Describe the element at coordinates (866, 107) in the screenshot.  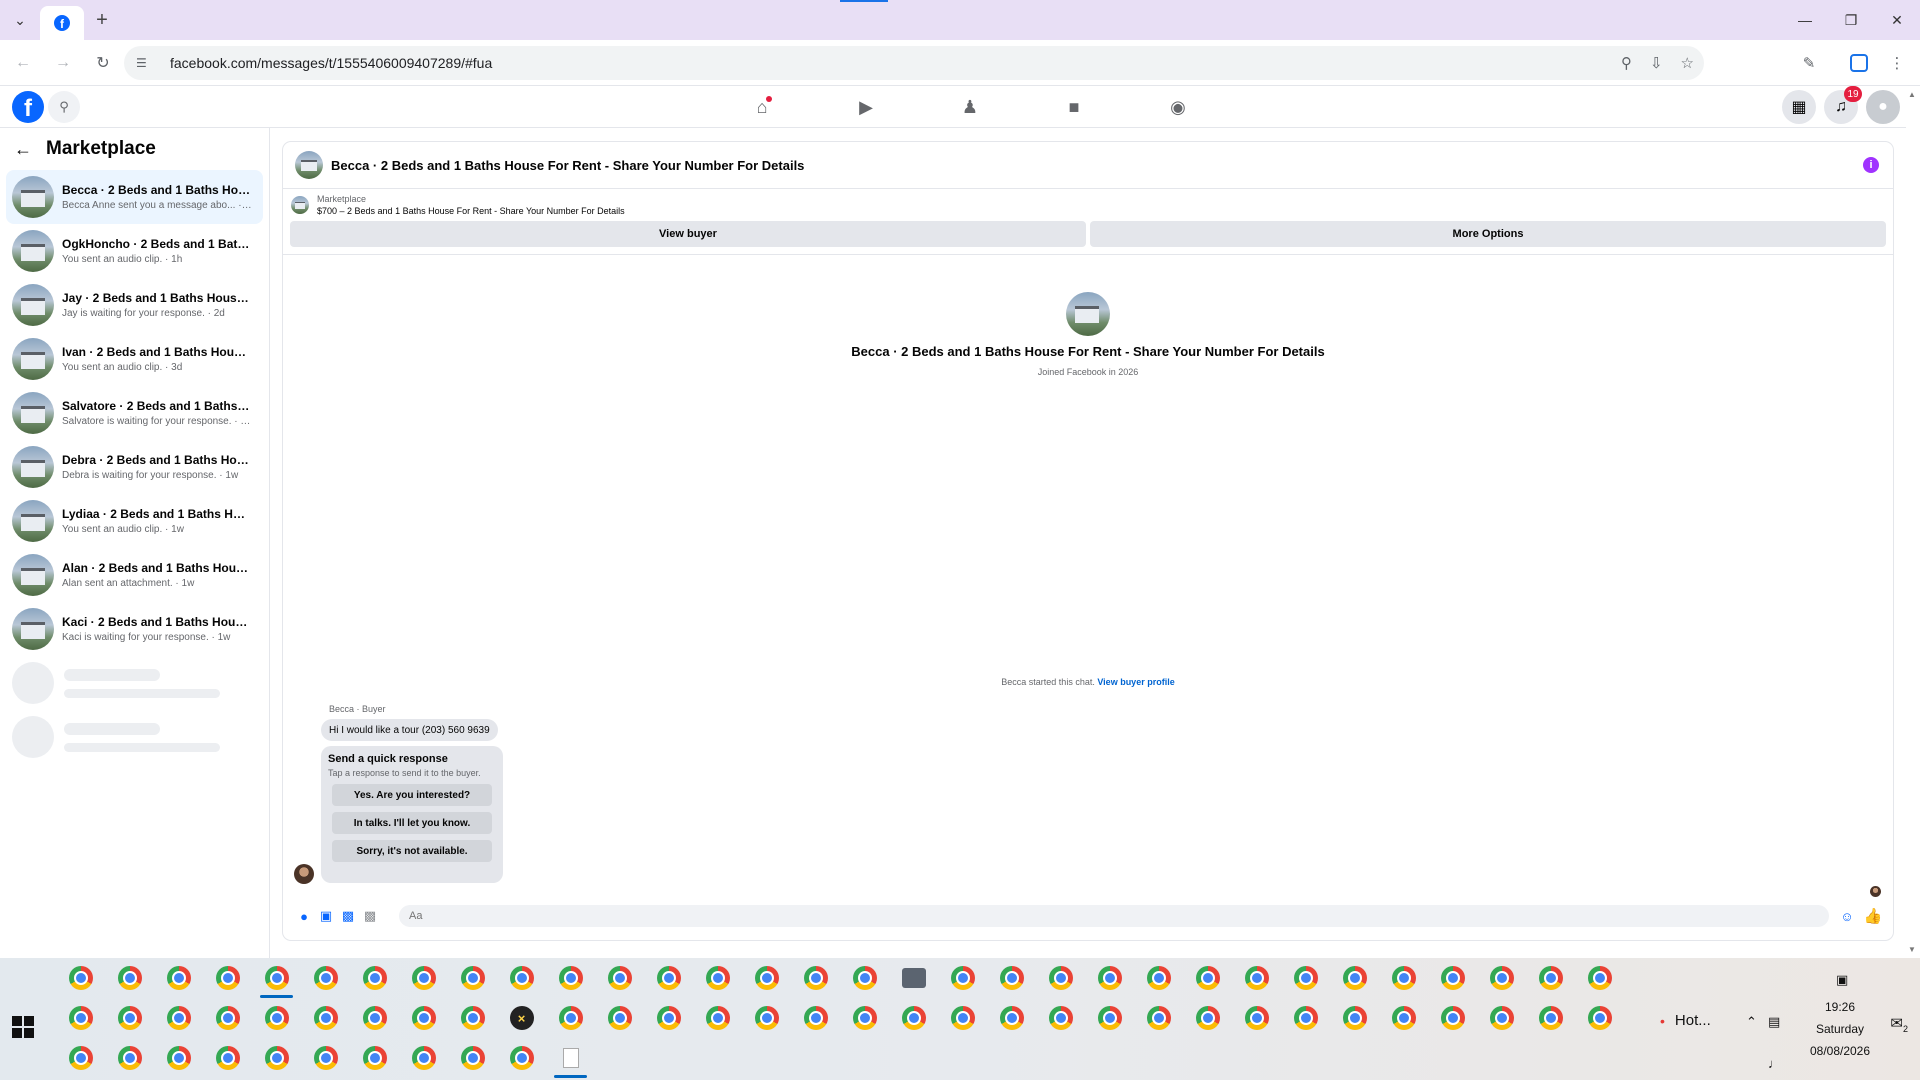
I see `video-icon: ▶` at that location.